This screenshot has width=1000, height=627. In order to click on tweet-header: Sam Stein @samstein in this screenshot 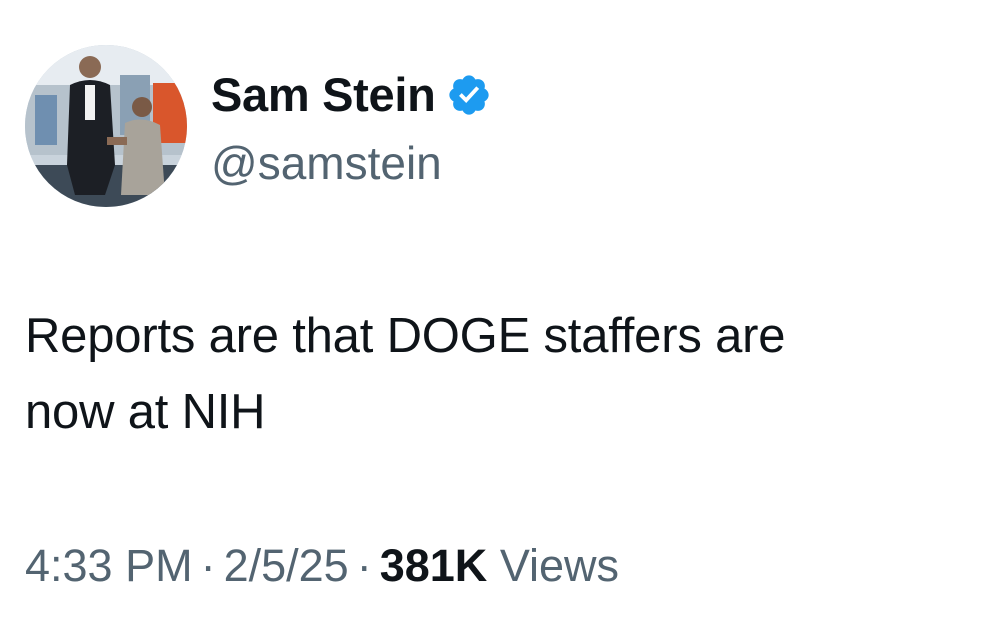, I will do `click(258, 126)`.